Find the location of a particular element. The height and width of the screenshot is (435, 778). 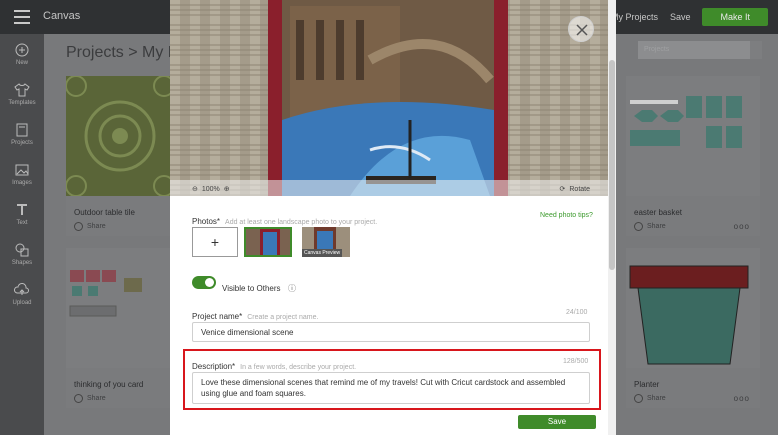

sidebar-item-new: New is located at coordinates (22, 54).